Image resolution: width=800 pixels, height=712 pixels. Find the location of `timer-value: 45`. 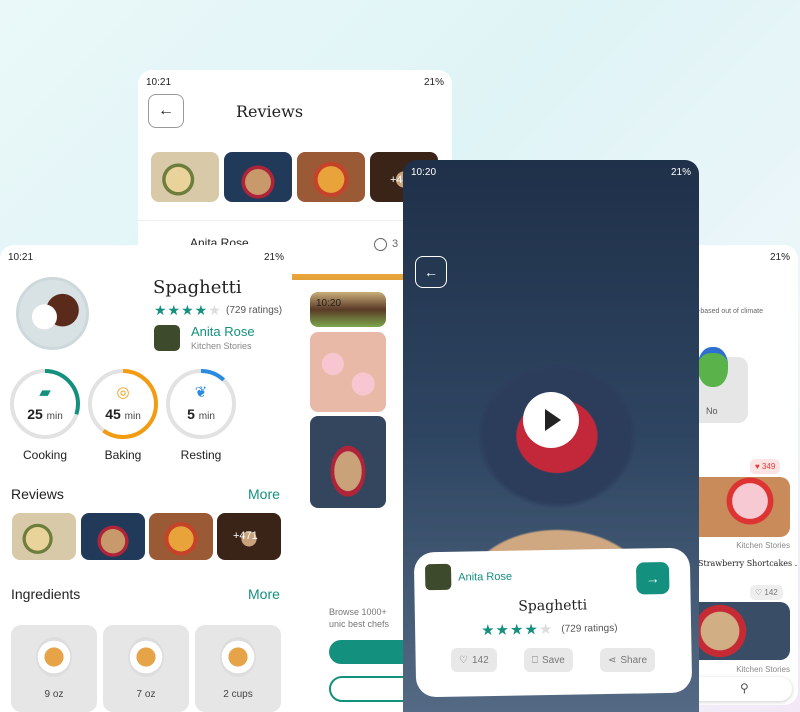

timer-value: 45 is located at coordinates (113, 414).